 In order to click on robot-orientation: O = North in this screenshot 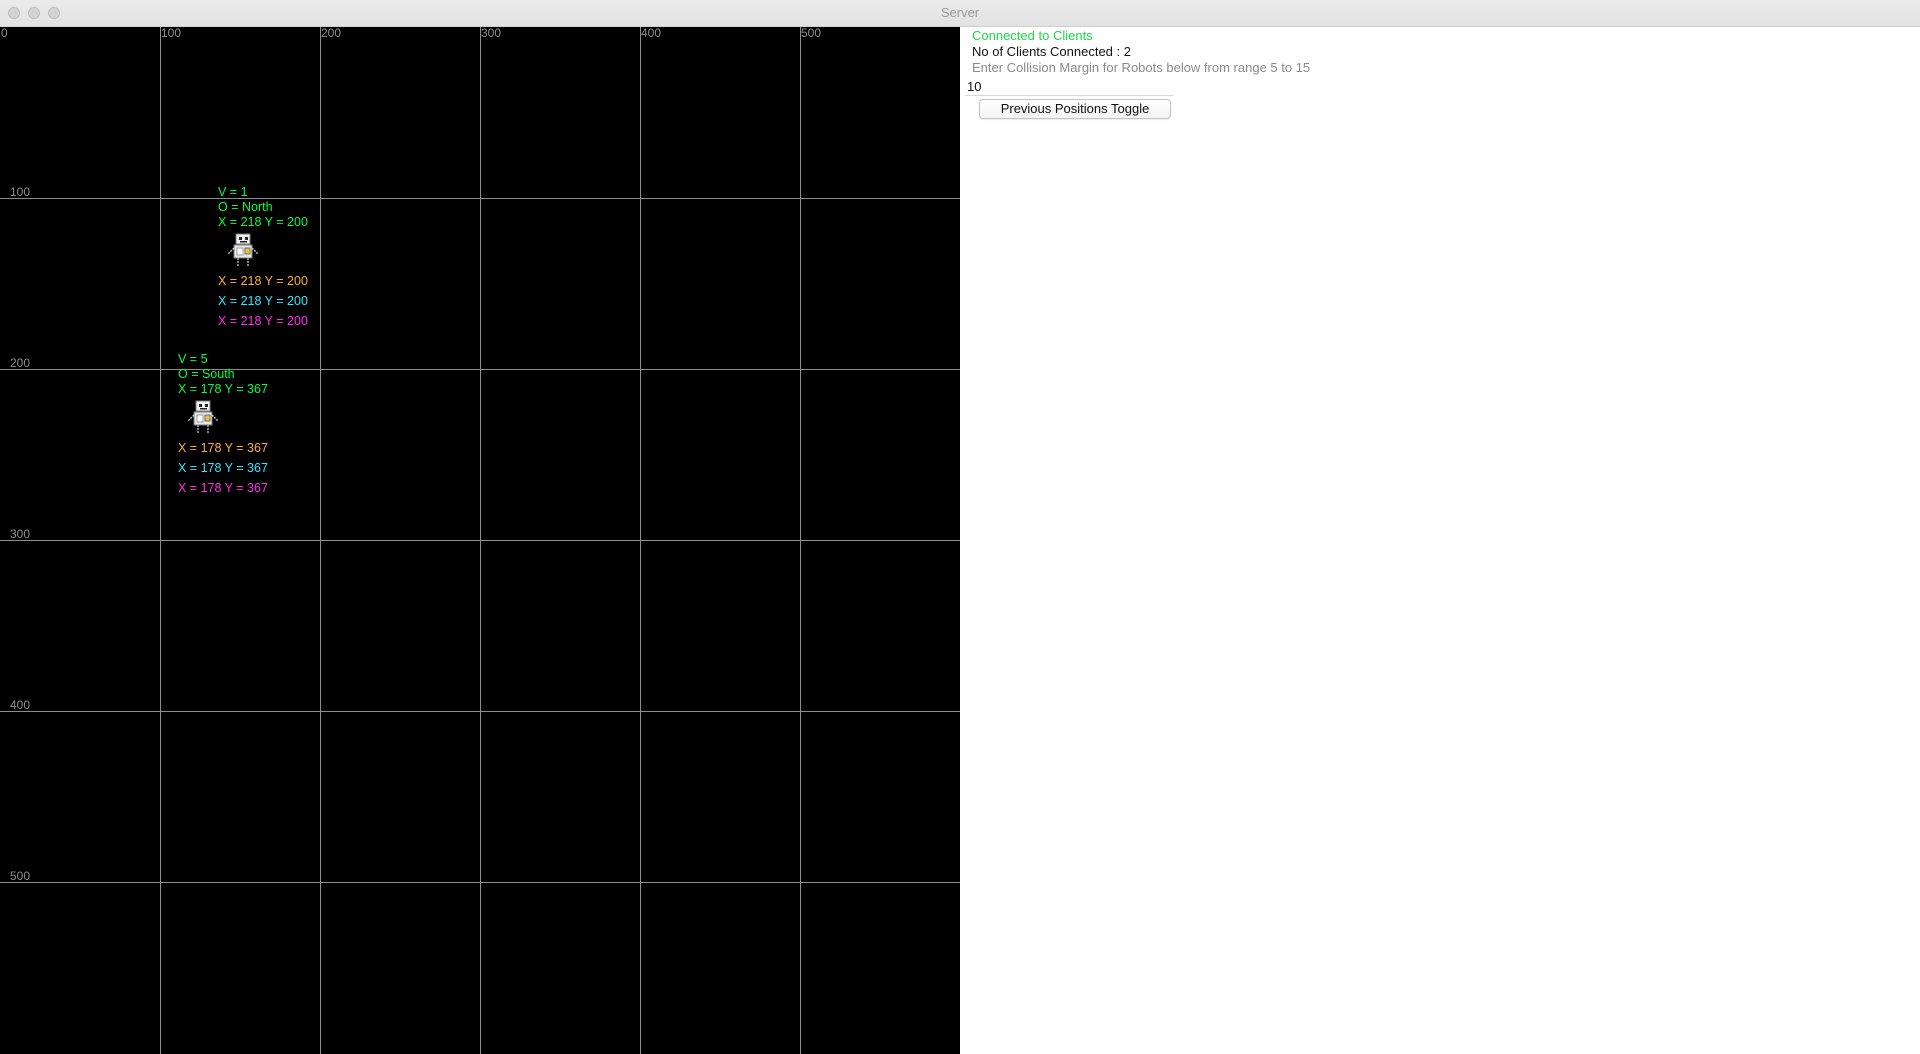, I will do `click(245, 207)`.